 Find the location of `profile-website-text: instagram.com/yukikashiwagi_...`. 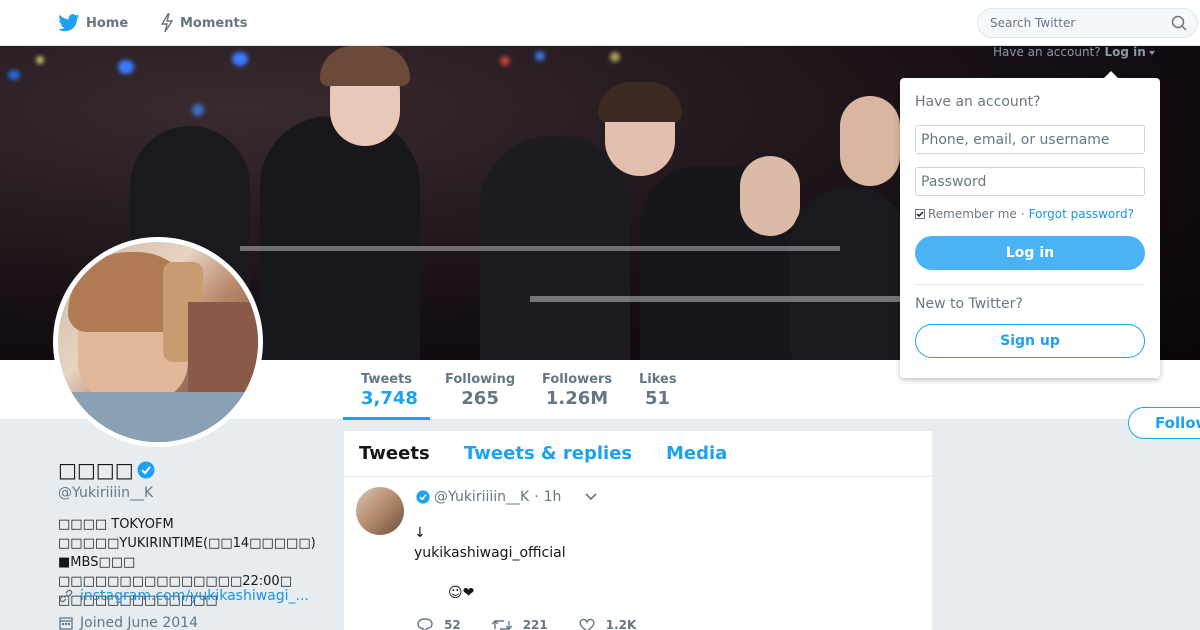

profile-website-text: instagram.com/yukikashiwagi_... is located at coordinates (194, 596).